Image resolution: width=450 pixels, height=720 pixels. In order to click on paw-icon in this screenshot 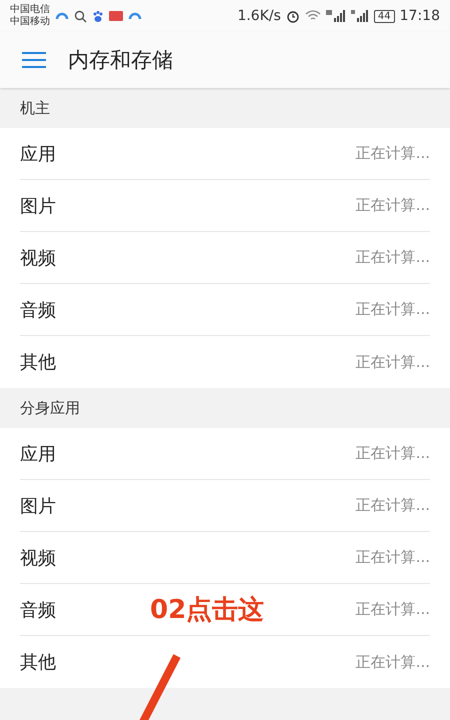, I will do `click(98, 16)`.